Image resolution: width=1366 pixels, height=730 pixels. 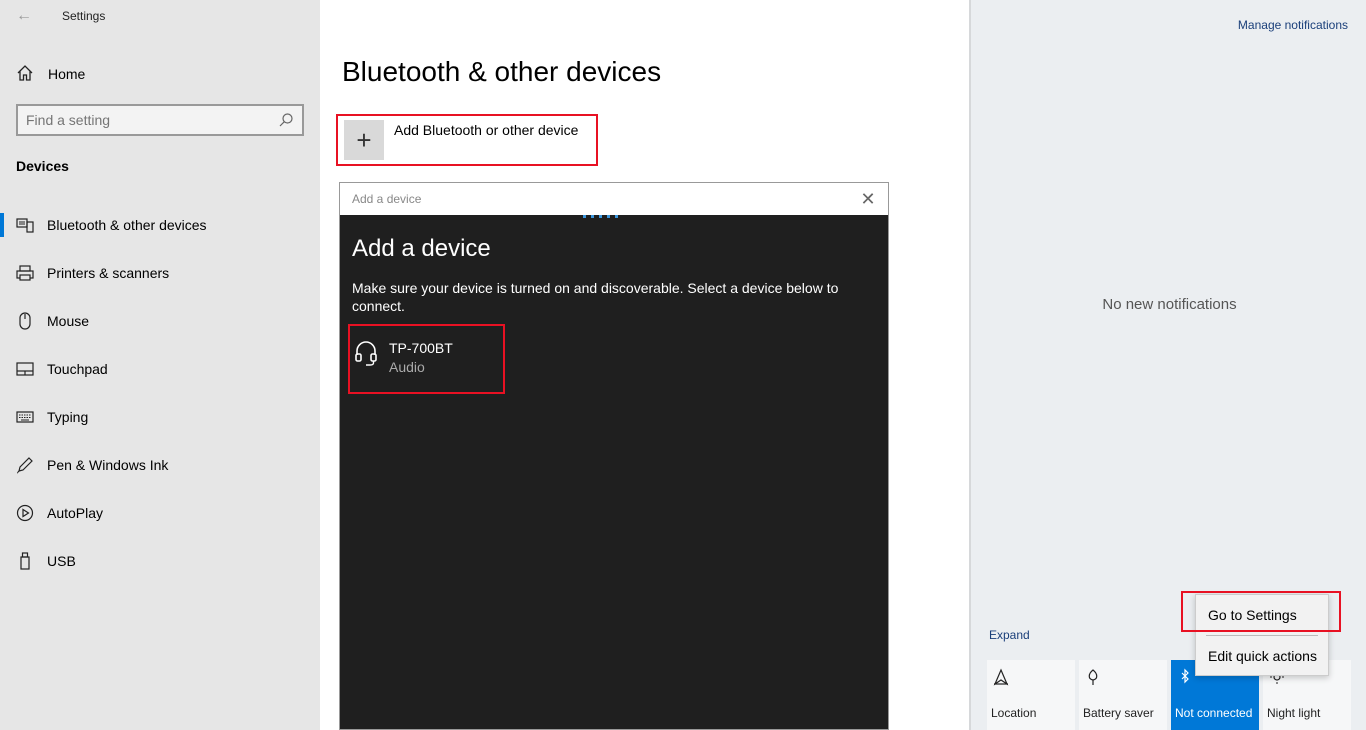 I want to click on menu-item-label: Edit quick actions, so click(x=1262, y=656).